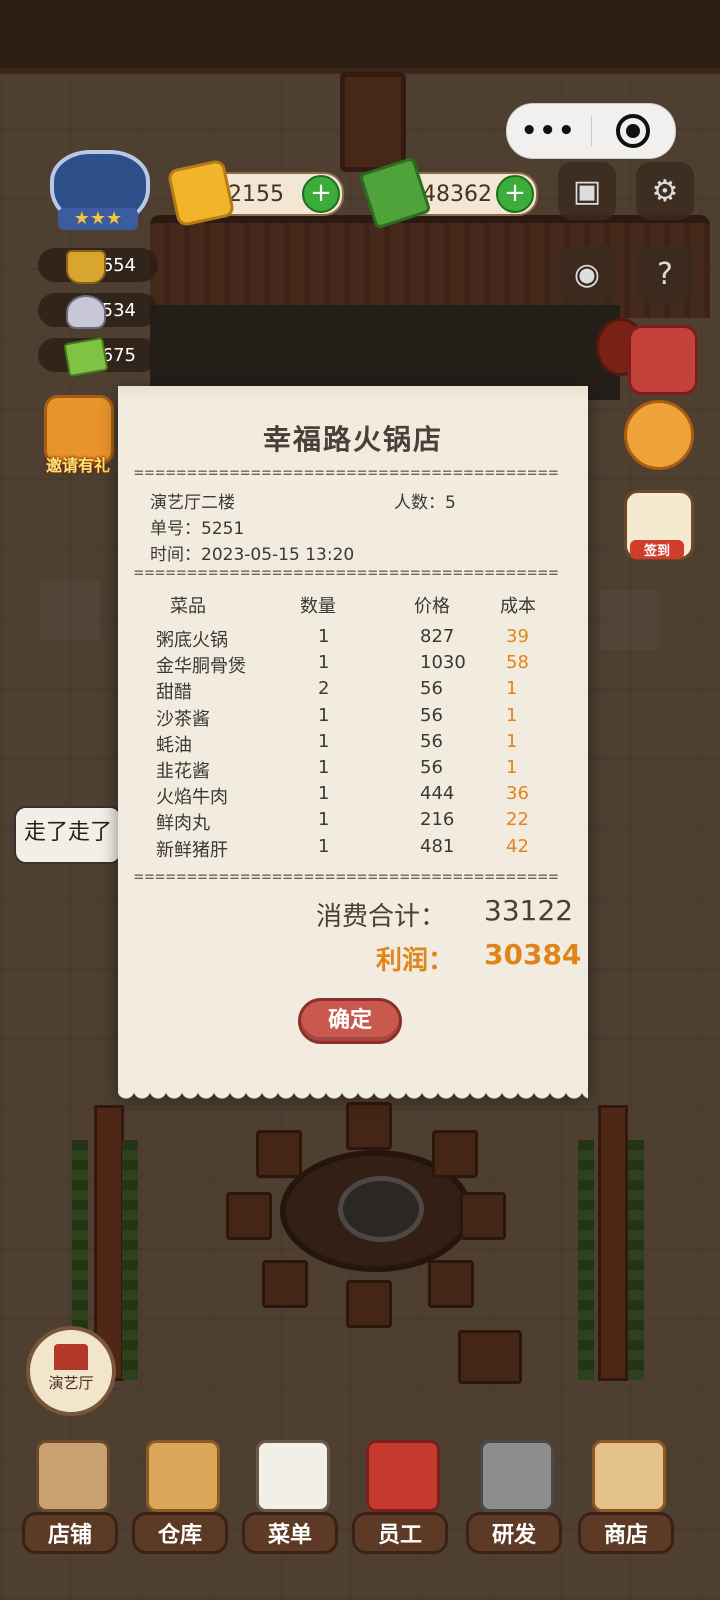  Describe the element at coordinates (350, 1021) in the screenshot. I see `confirm-button: 确定` at that location.